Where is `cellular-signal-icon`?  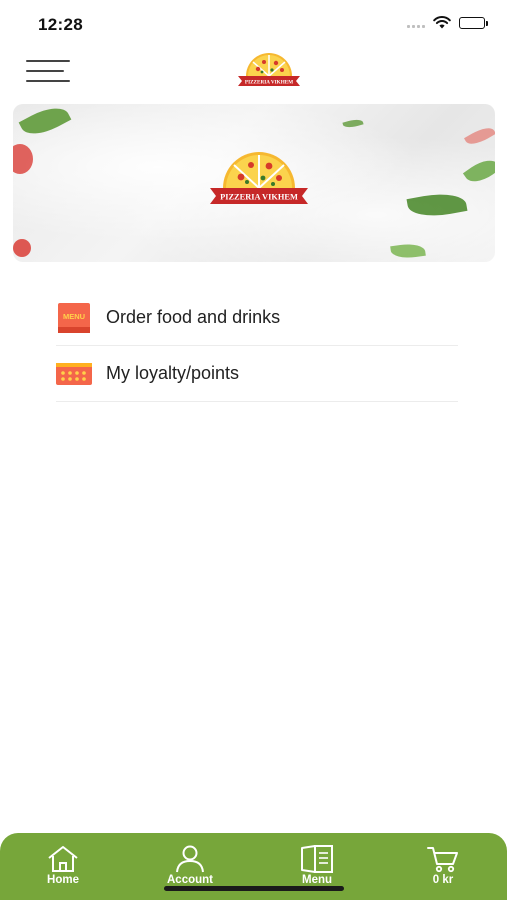
cellular-signal-icon is located at coordinates (416, 23).